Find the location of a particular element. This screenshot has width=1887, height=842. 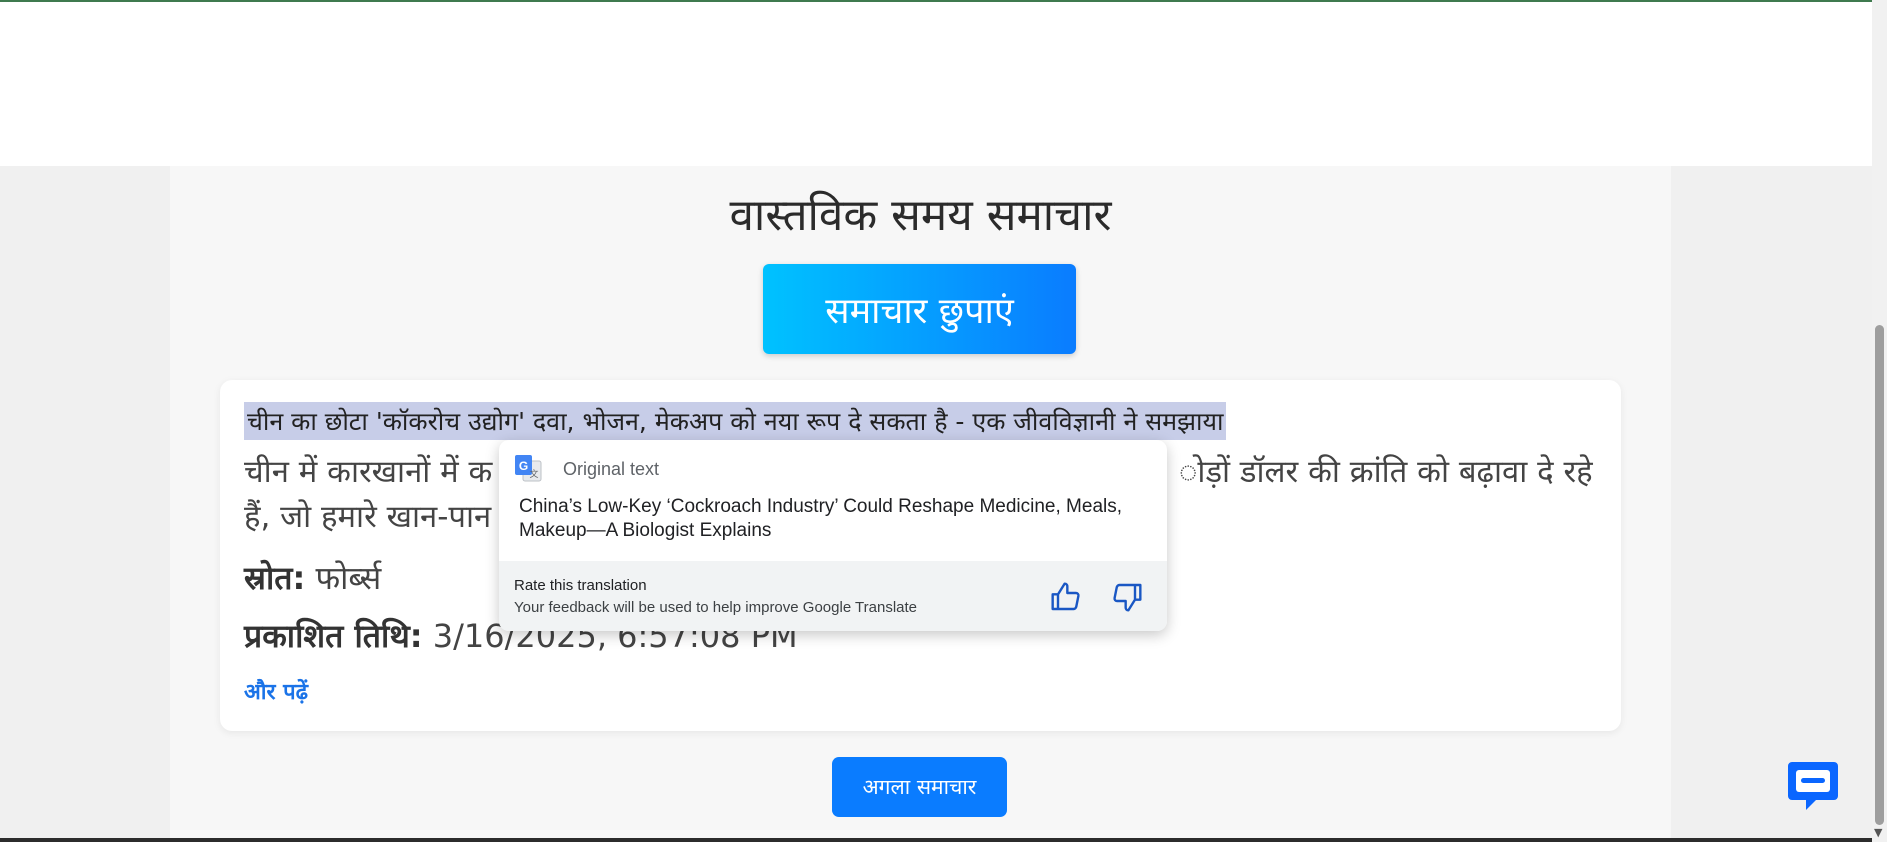

read-more-link: और पढ़ें is located at coordinates (276, 691).